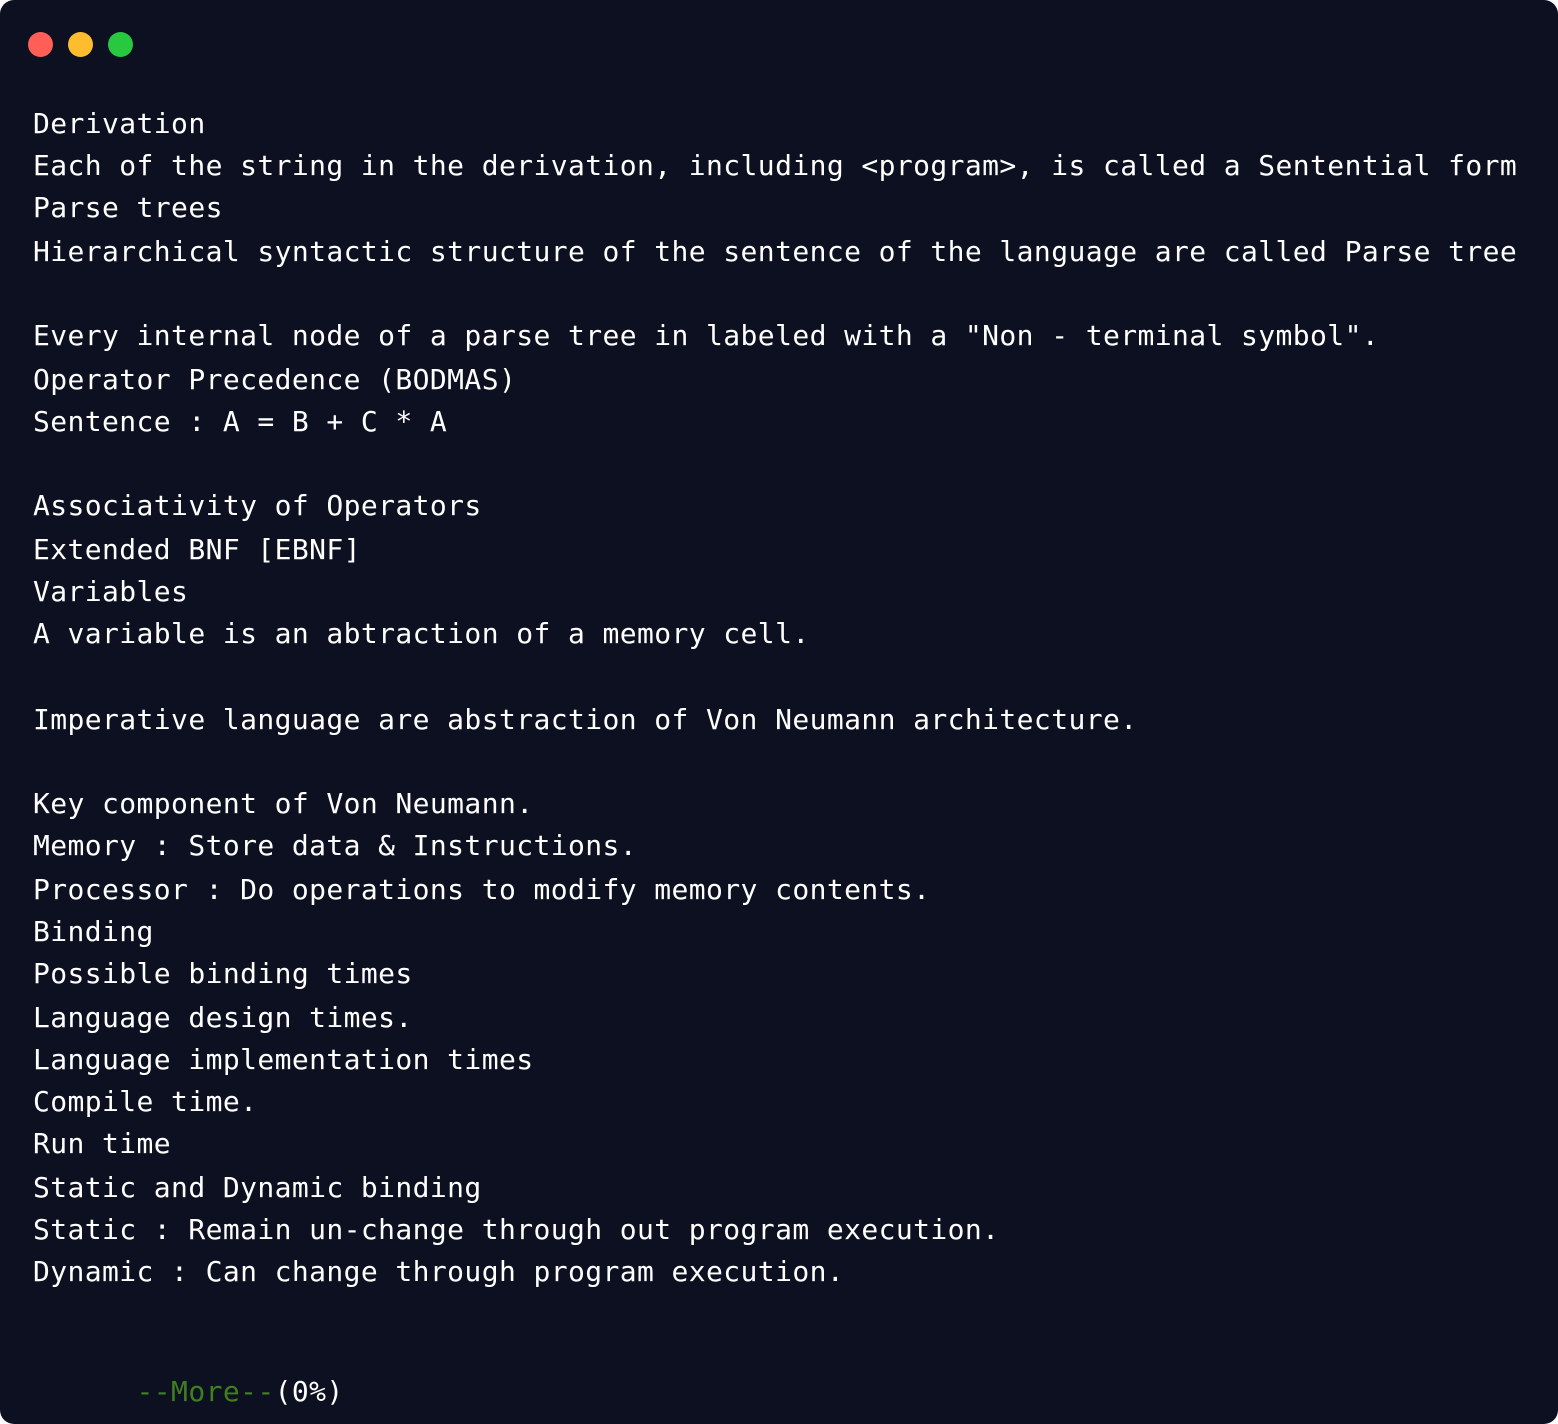  Describe the element at coordinates (335, 845) in the screenshot. I see `terminal-line: Memory : Store data & Instructions.` at that location.